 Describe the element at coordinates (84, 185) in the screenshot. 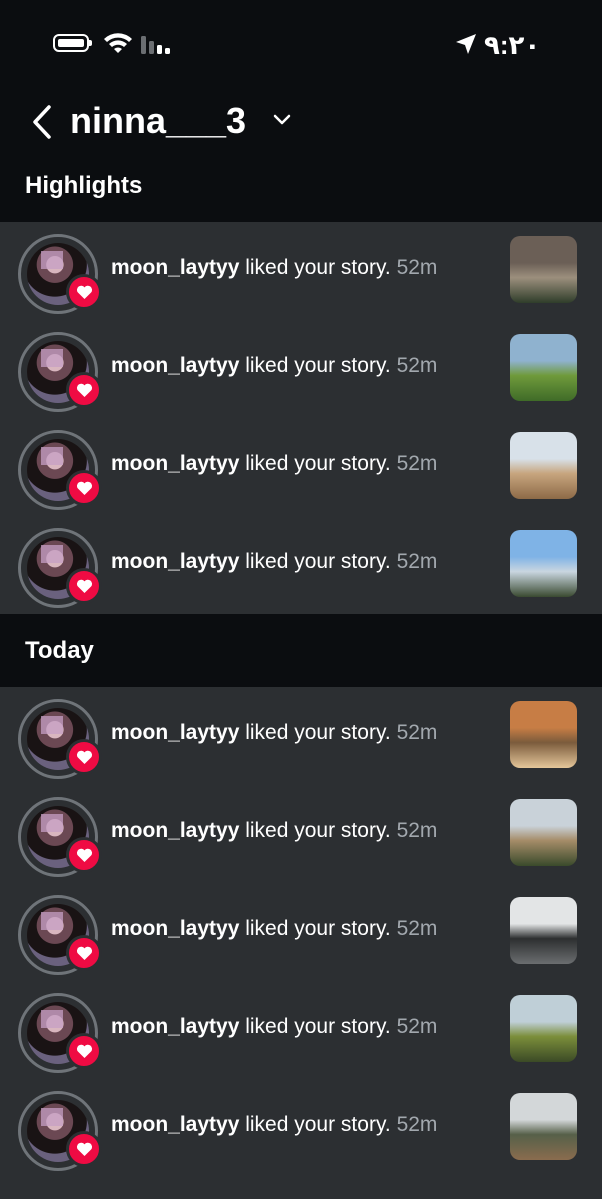

I see `section-title-highlights: Highlights` at that location.